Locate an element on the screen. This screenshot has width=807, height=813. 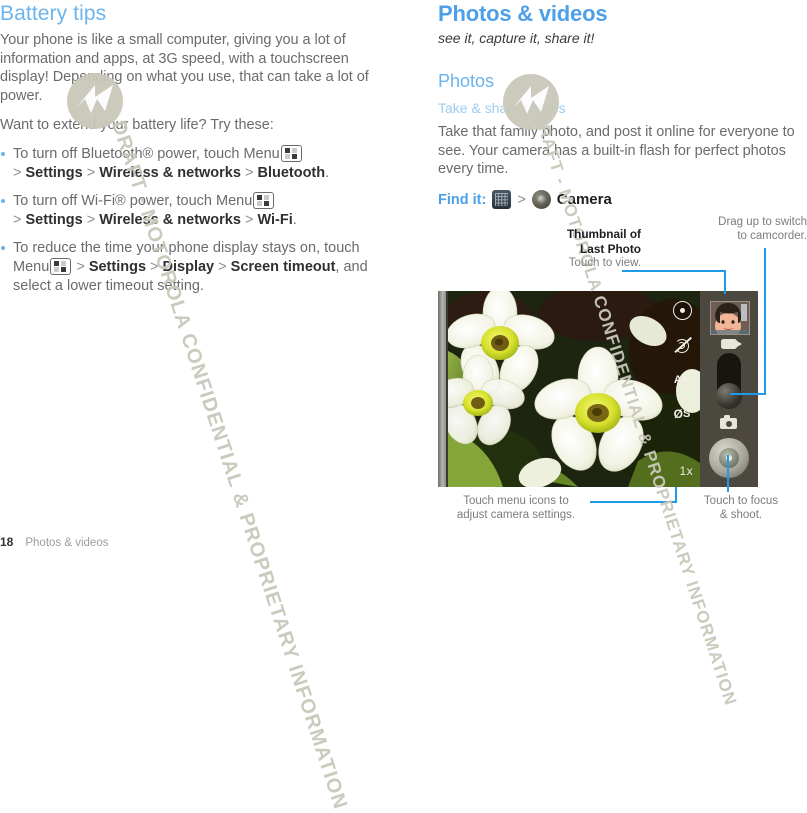
camera-settings-icon is located at coordinates (682, 310).